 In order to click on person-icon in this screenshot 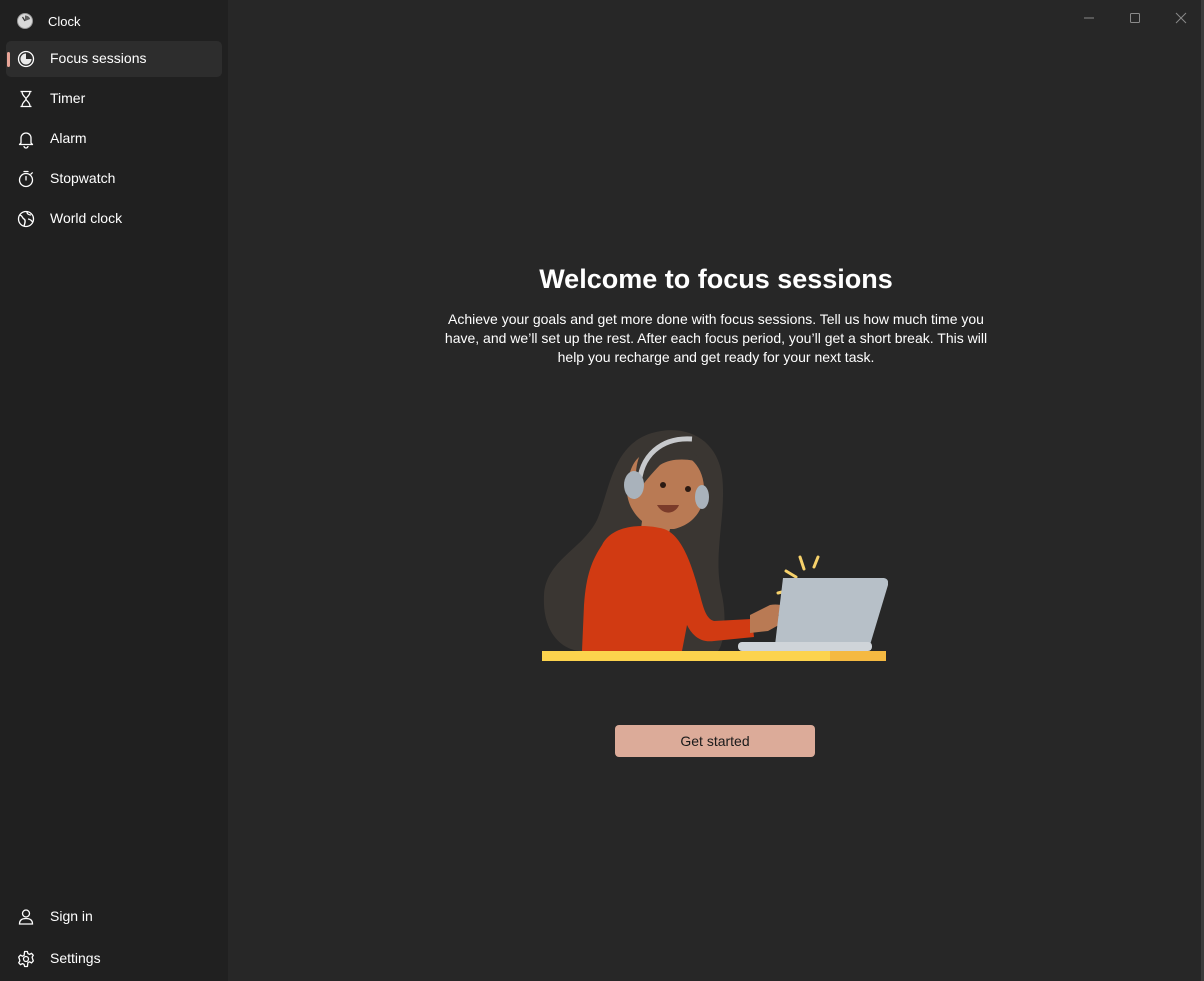, I will do `click(26, 917)`.